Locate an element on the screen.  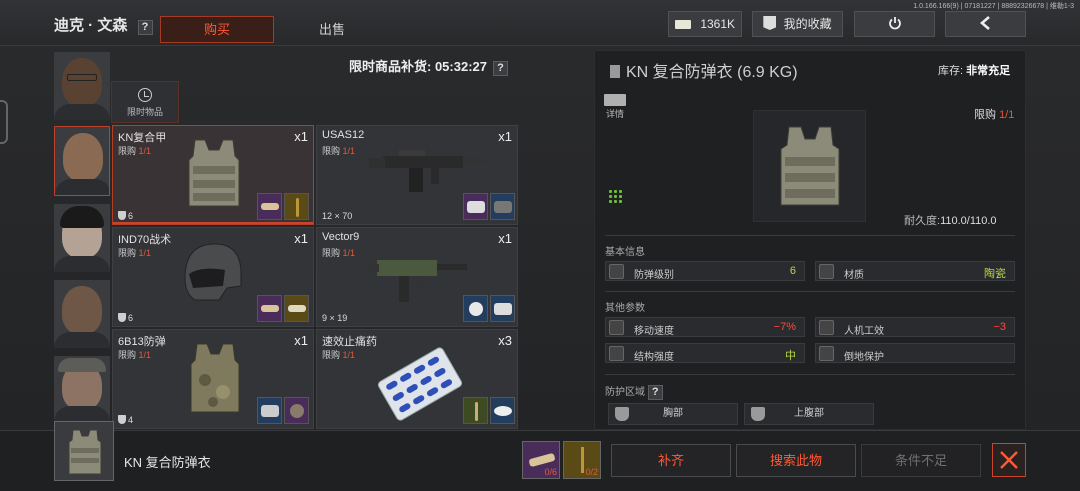
zone-chest: 胸部 is located at coordinates (673, 414).